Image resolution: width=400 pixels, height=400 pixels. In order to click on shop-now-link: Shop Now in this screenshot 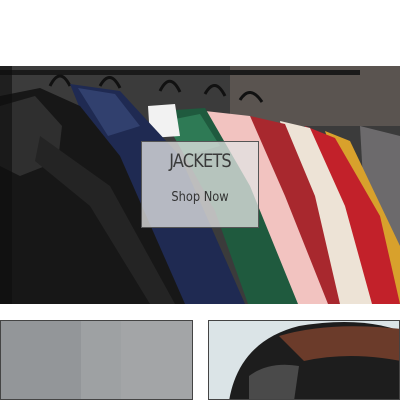, I will do `click(200, 197)`.